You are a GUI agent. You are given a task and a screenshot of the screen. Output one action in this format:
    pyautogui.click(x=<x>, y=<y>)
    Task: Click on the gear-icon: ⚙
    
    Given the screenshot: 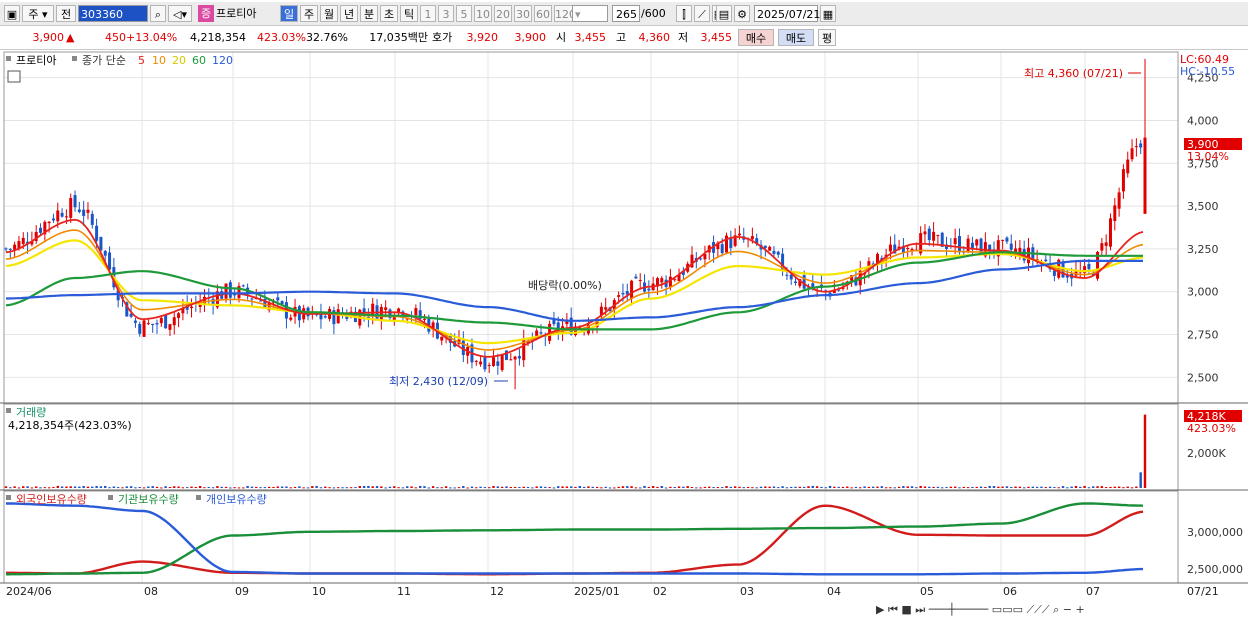 What is the action you would take?
    pyautogui.click(x=742, y=13)
    